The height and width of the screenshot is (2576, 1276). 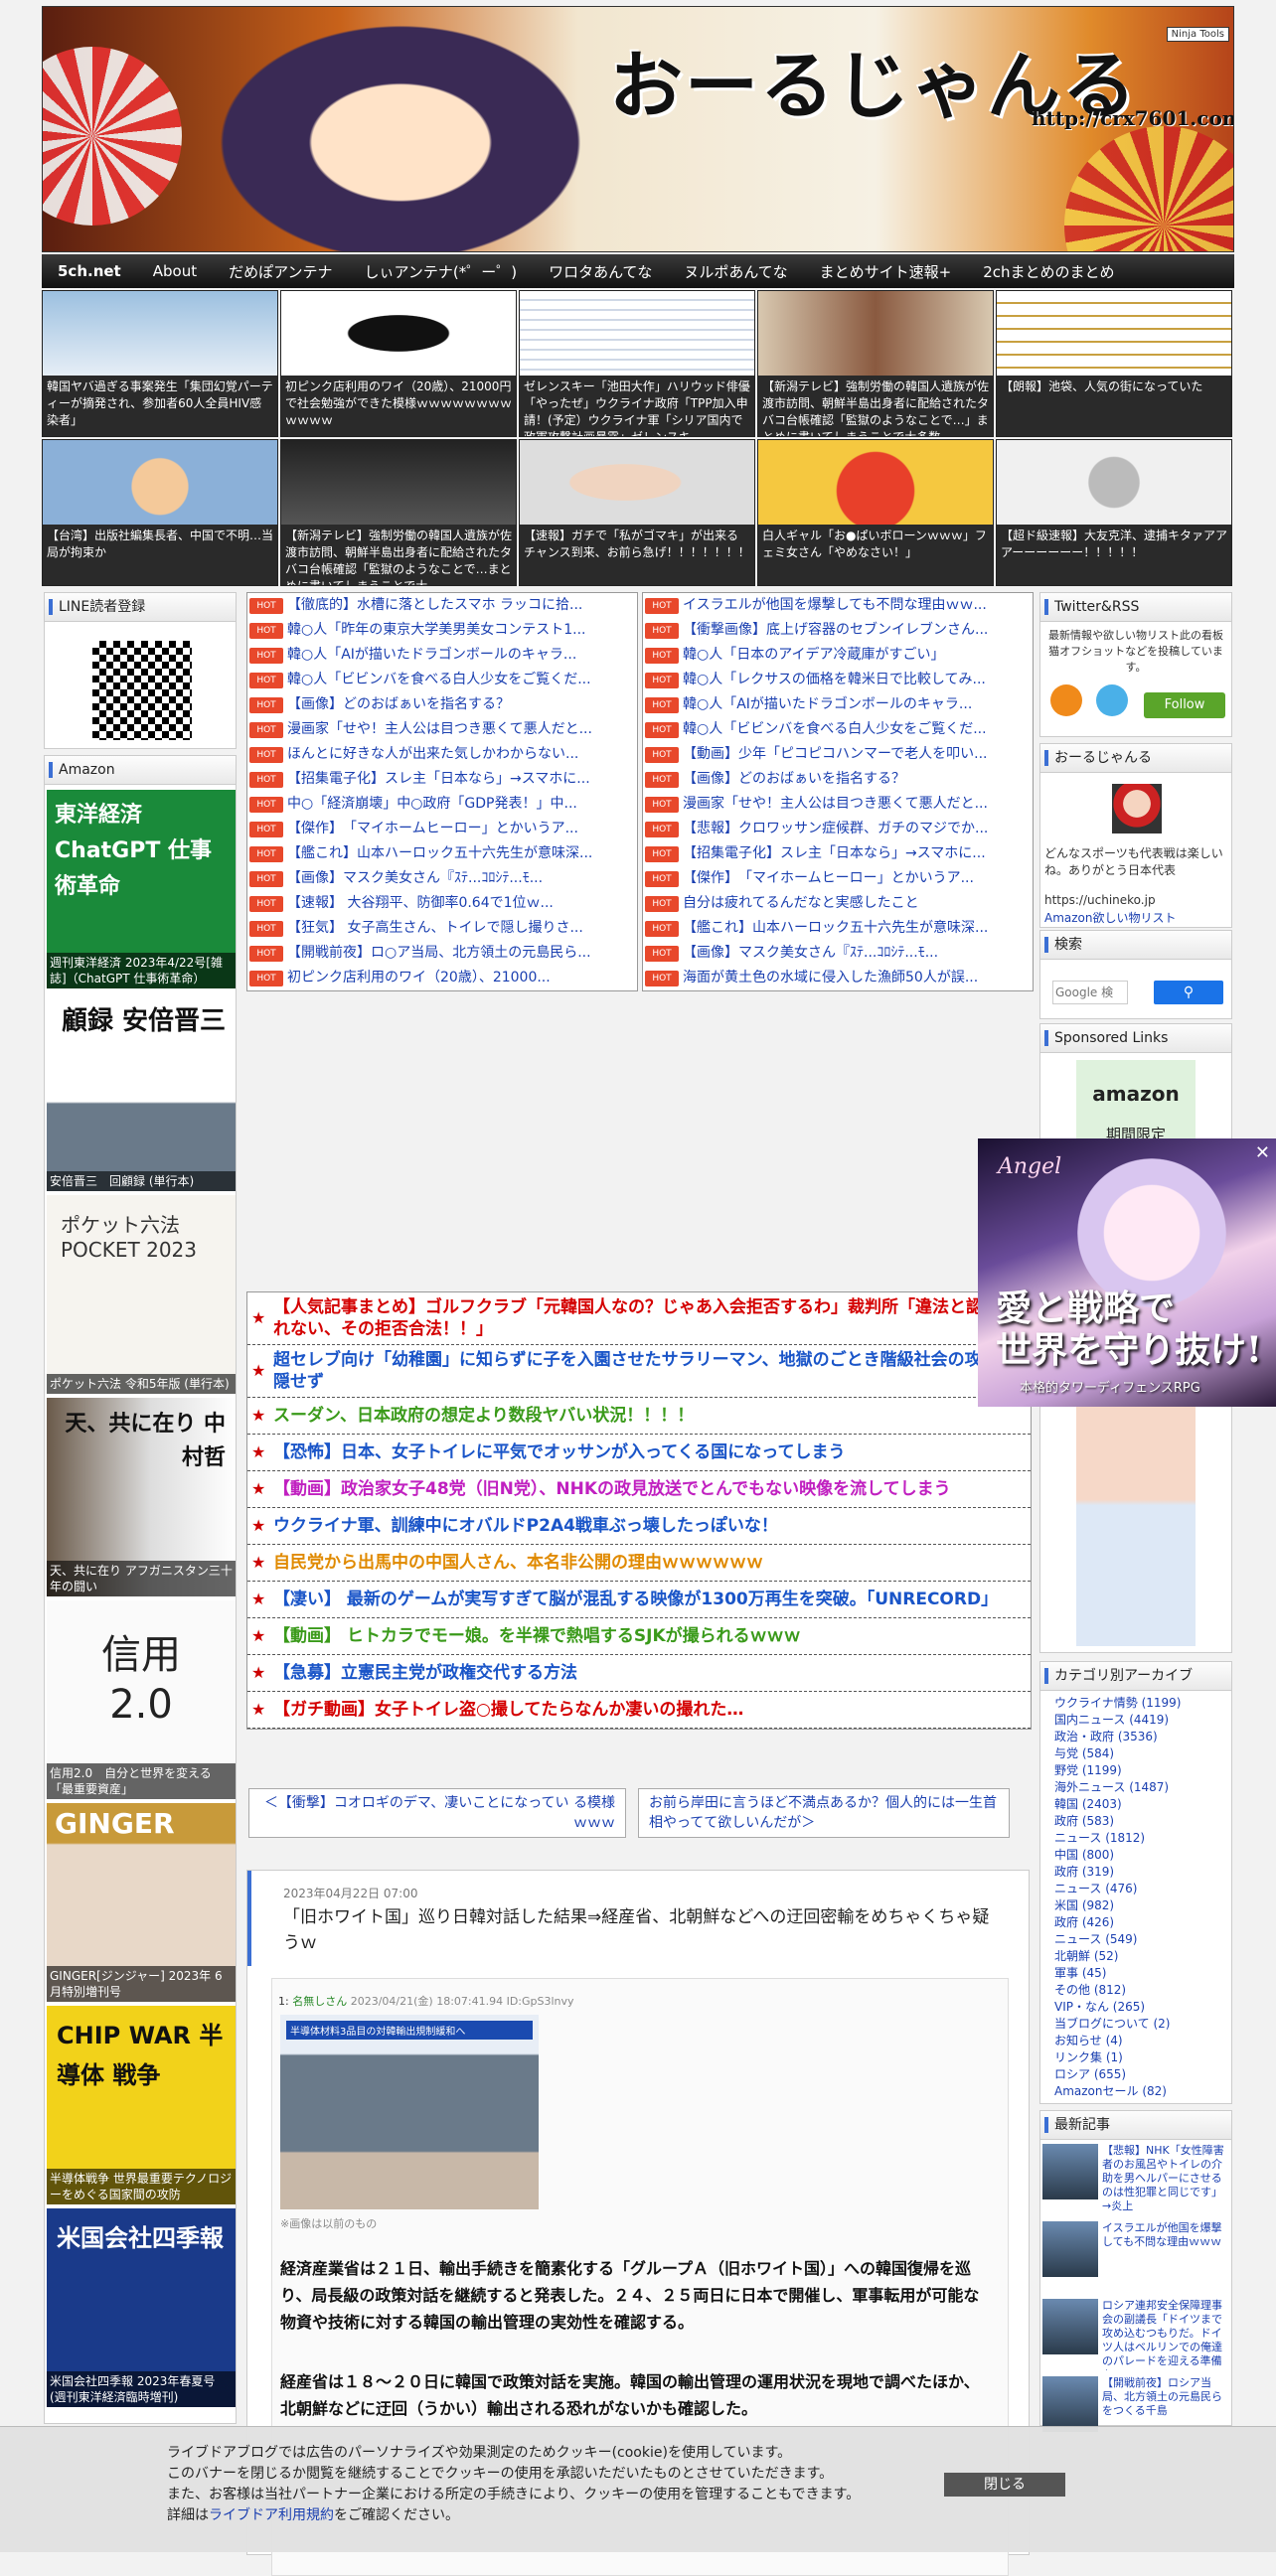 I want to click on nav-link-about: About, so click(x=175, y=271).